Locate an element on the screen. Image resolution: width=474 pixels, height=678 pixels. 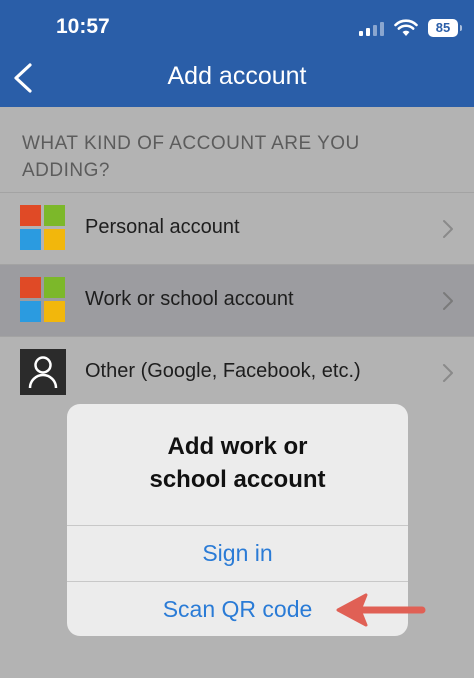
wifi-icon is located at coordinates (406, 27).